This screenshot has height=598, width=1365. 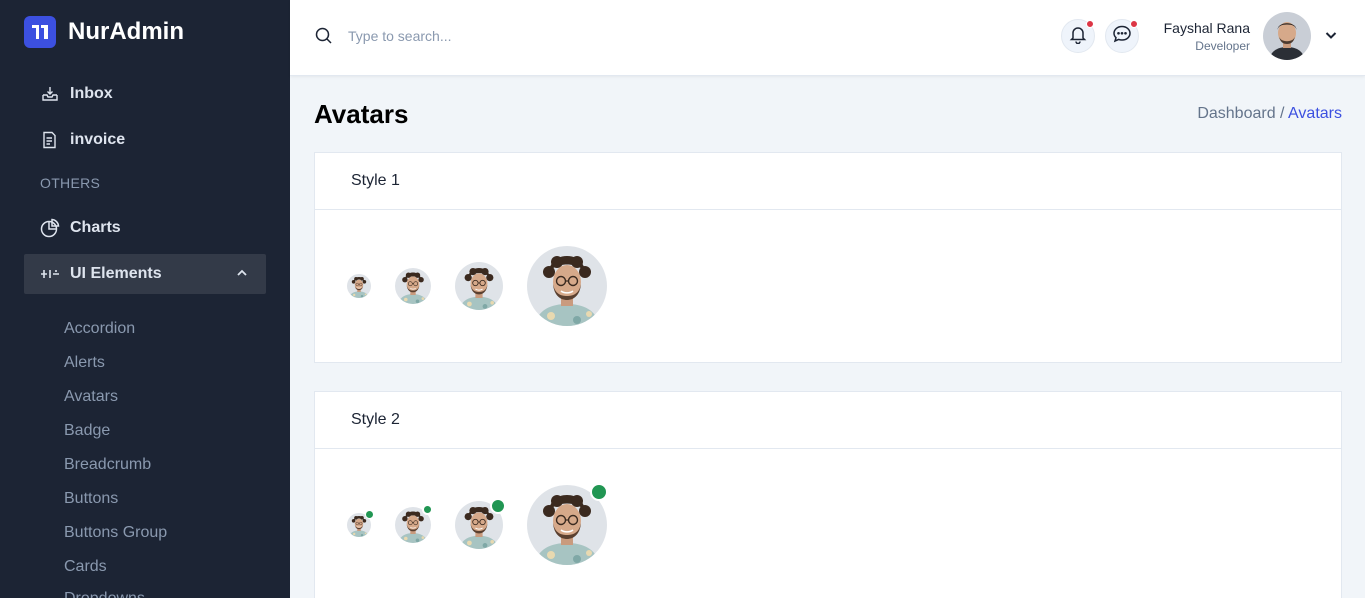 I want to click on brand-name: NurAdmin, so click(x=126, y=31).